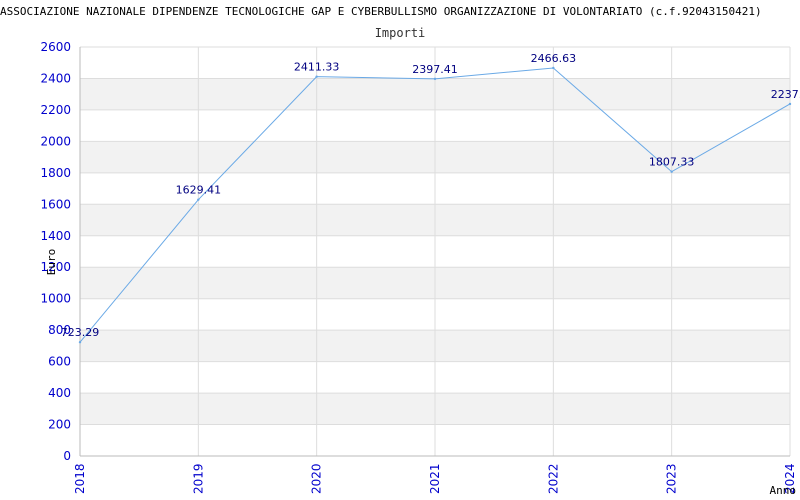  Describe the element at coordinates (783, 490) in the screenshot. I see `x-axis-label: Anno` at that location.